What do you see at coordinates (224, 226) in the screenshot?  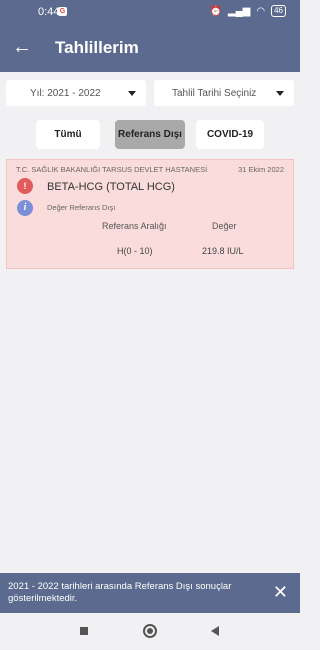 I see `column-header-value: Değer` at bounding box center [224, 226].